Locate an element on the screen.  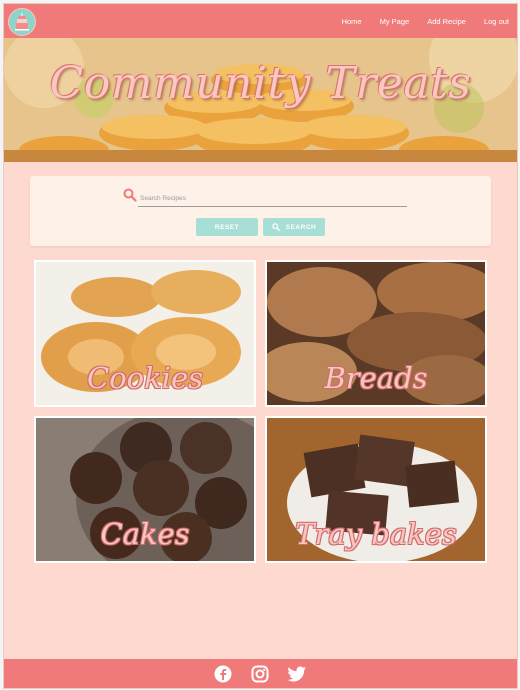
search-icon is located at coordinates (130, 195).